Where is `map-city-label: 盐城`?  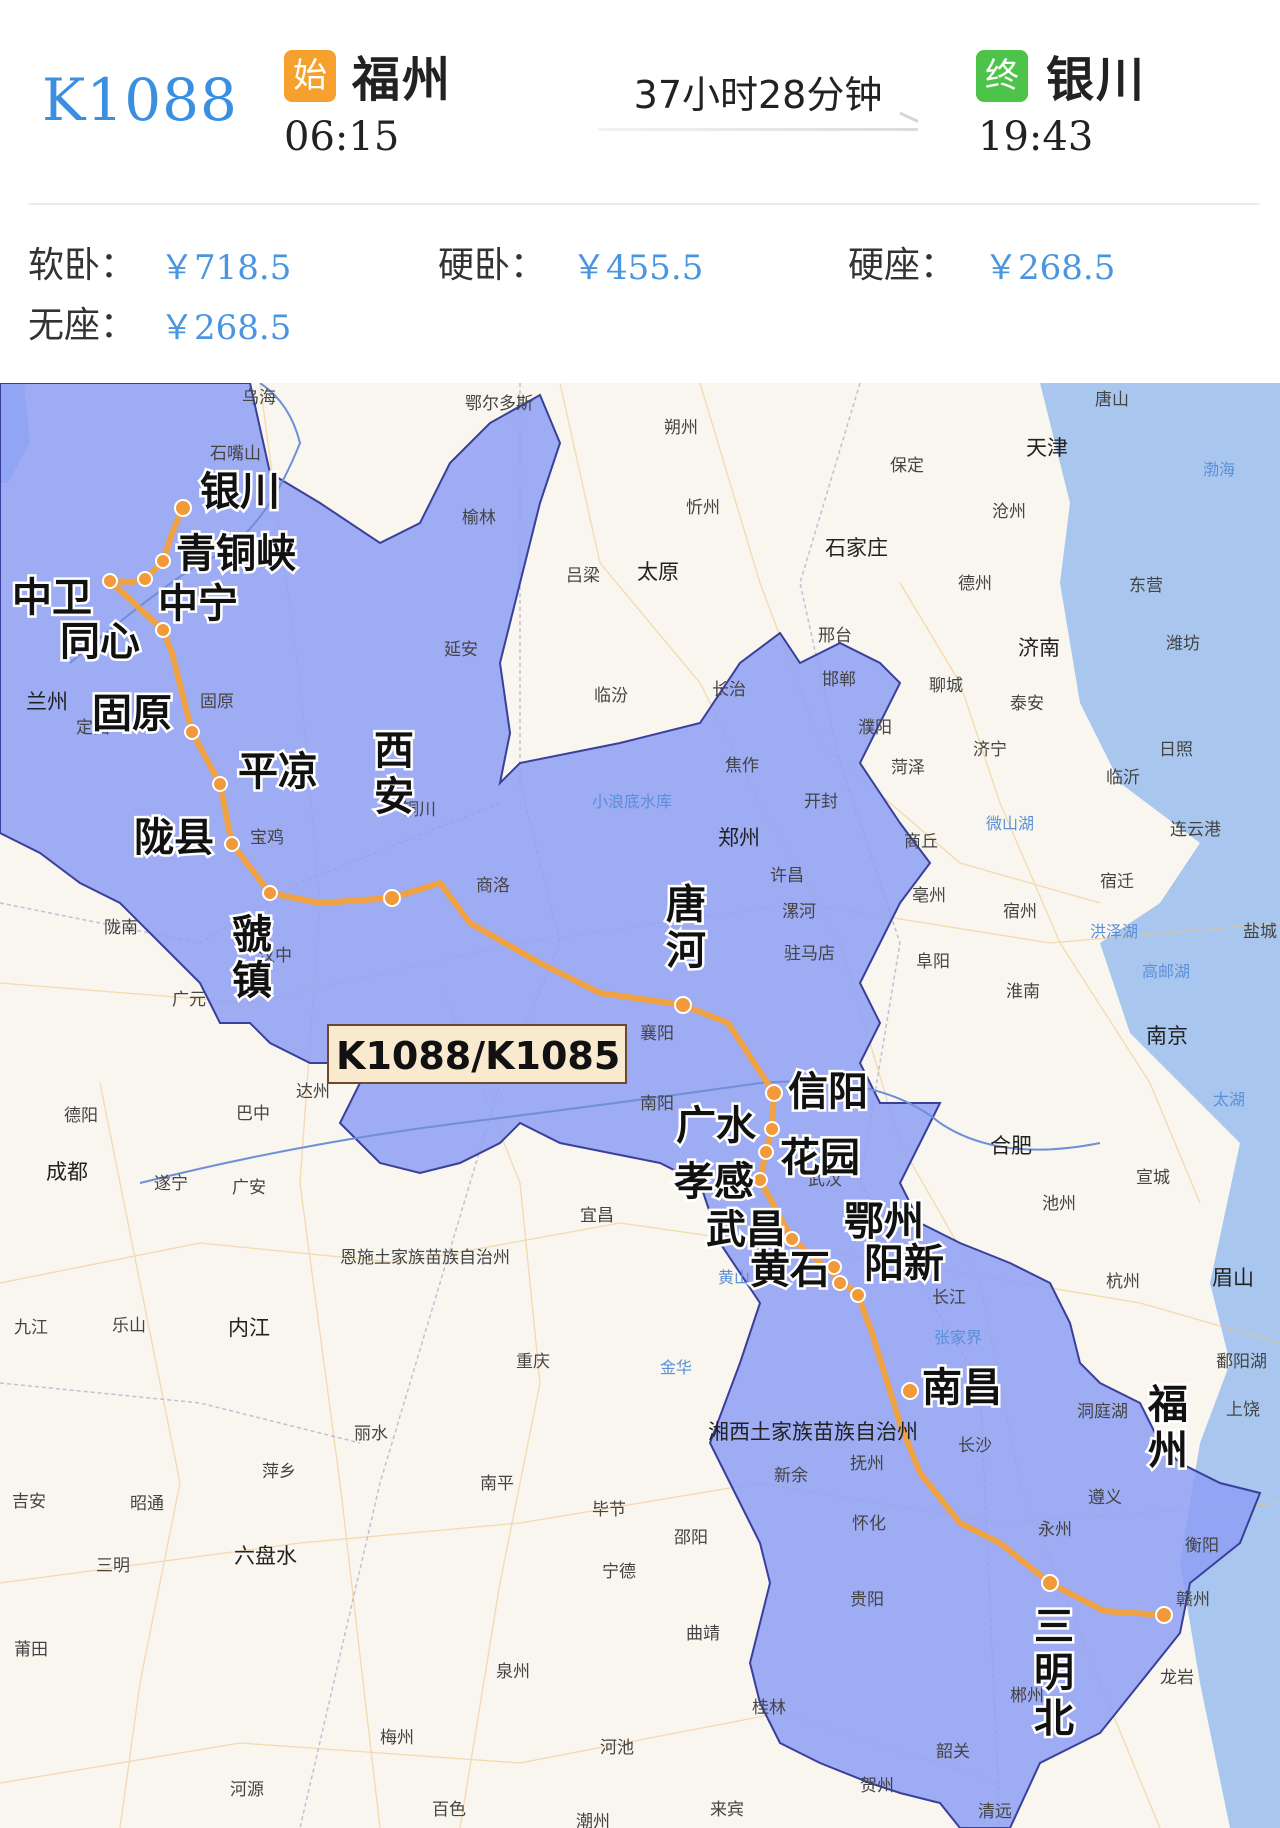 map-city-label: 盐城 is located at coordinates (1260, 932).